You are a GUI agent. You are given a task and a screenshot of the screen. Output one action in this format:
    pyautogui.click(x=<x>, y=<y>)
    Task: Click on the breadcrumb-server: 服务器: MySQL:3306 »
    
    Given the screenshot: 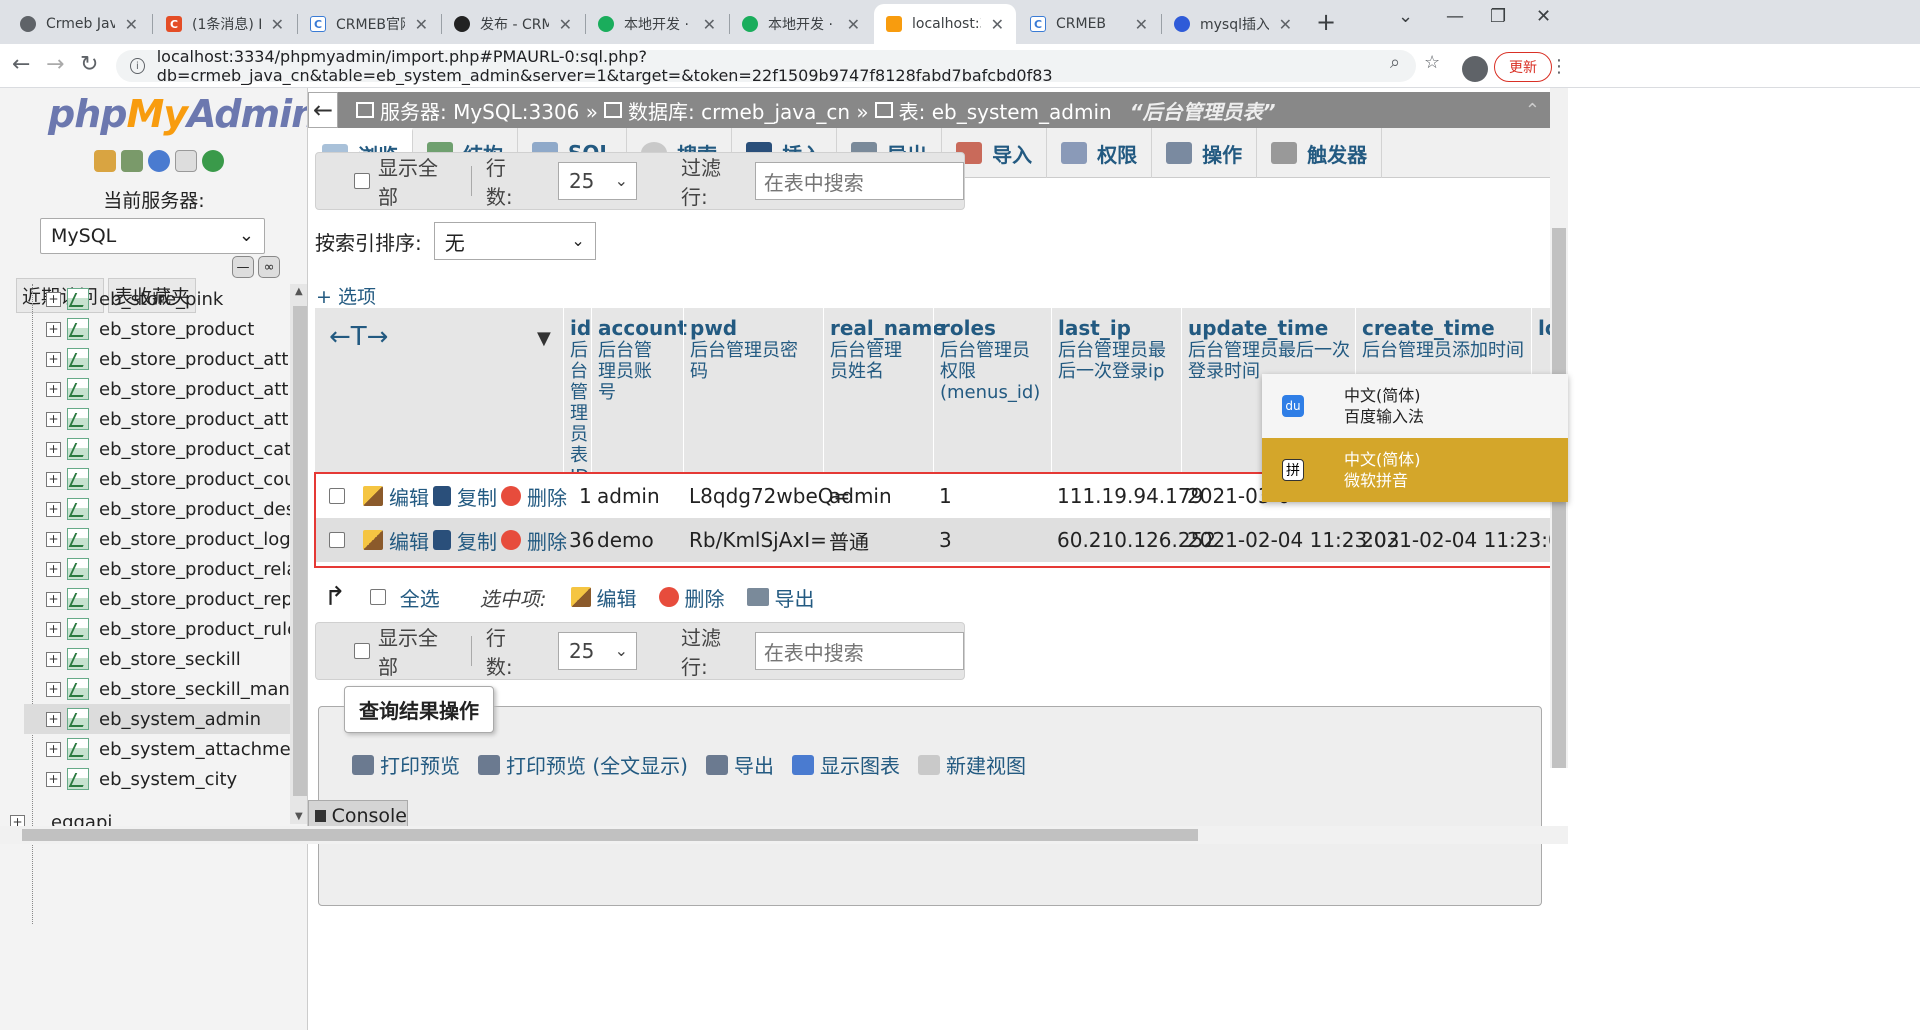 What is the action you would take?
    pyautogui.click(x=477, y=110)
    